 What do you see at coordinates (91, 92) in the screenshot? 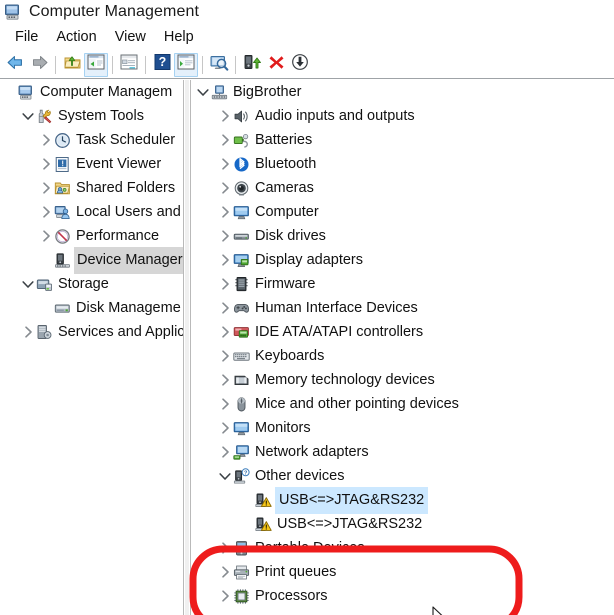
I see `tree-item-computer-management: Computer Managem` at bounding box center [91, 92].